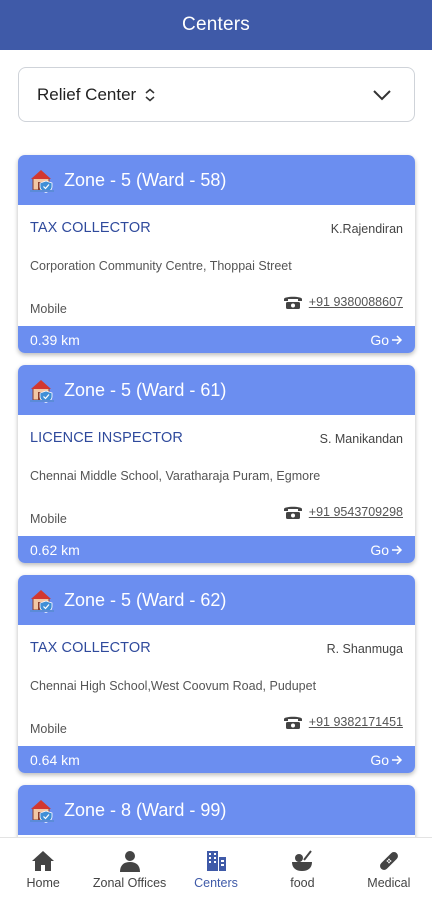  Describe the element at coordinates (356, 512) in the screenshot. I see `phone-number: +91 9543709298` at that location.